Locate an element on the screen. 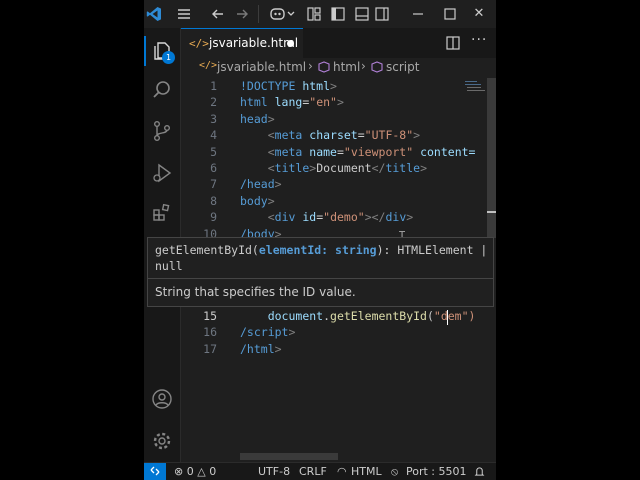  code-token: head is located at coordinates (254, 118).